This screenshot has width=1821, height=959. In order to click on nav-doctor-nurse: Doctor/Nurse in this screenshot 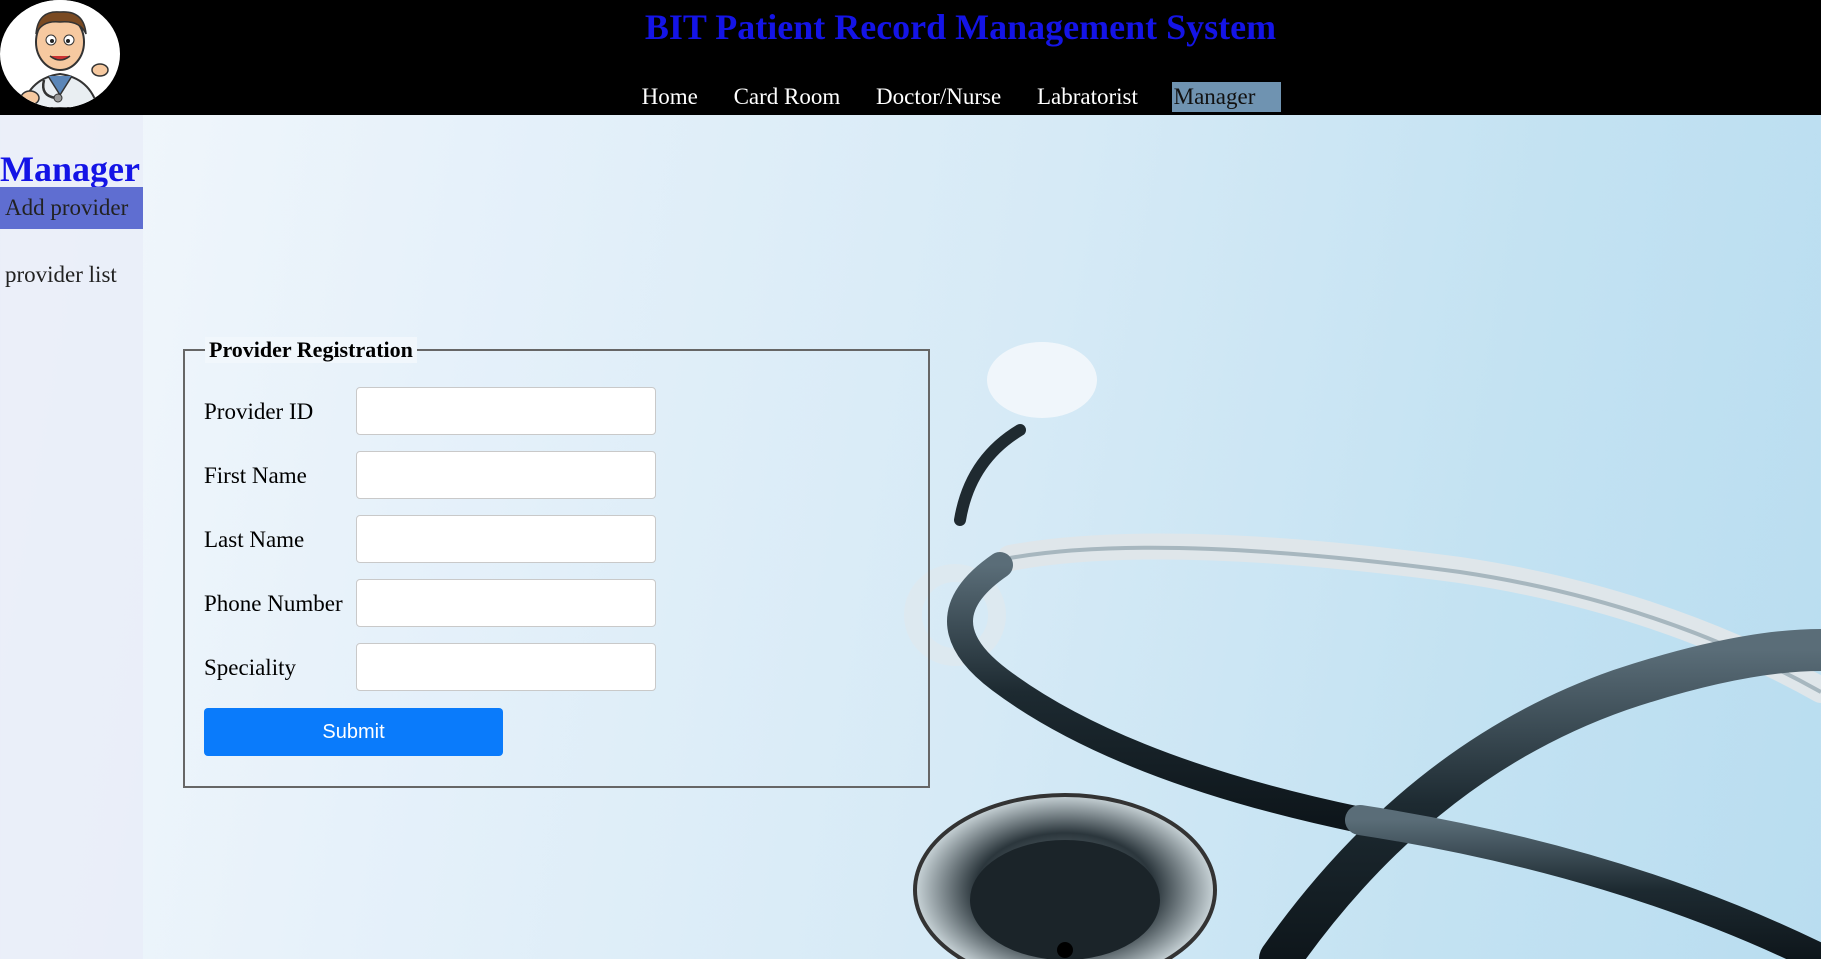, I will do `click(938, 97)`.